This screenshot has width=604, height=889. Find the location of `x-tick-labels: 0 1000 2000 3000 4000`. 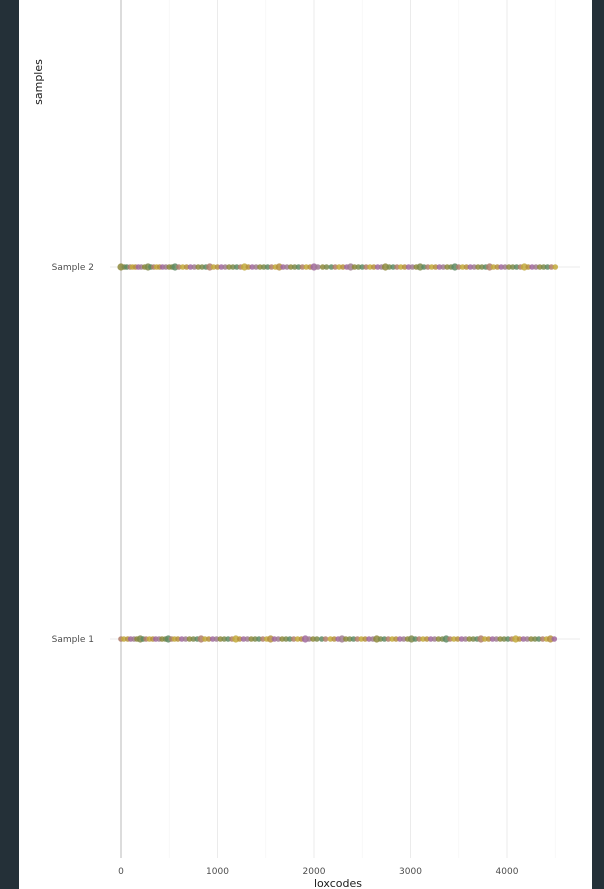

x-tick-labels: 0 1000 2000 3000 4000 is located at coordinates (318, 872).